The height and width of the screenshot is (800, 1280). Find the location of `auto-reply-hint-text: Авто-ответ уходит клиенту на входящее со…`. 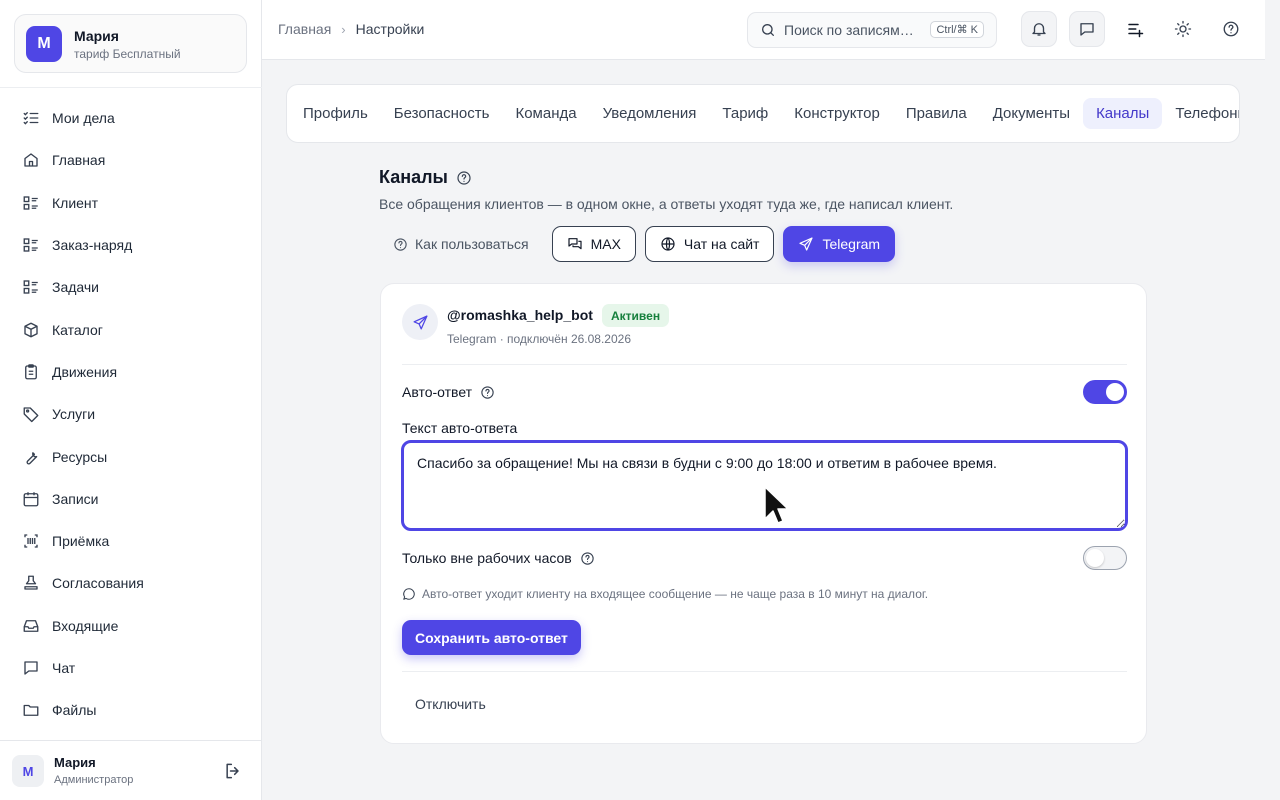

auto-reply-hint-text: Авто-ответ уходит клиенту на входящее со… is located at coordinates (675, 594).